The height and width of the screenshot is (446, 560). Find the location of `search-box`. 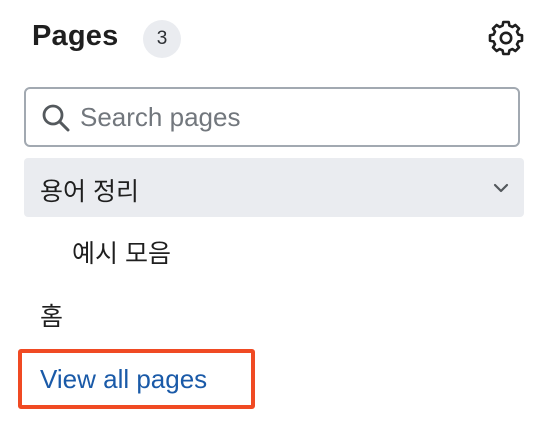

search-box is located at coordinates (272, 117).